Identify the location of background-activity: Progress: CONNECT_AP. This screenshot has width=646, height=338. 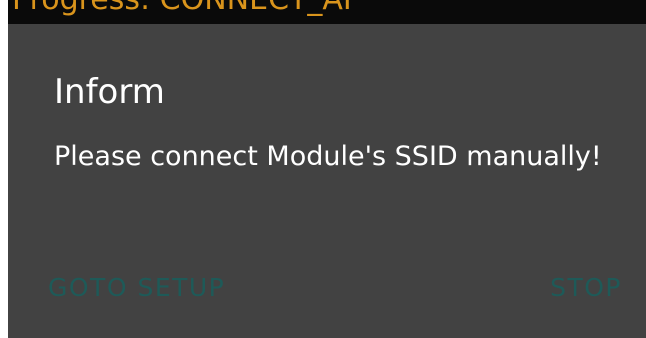
(327, 12).